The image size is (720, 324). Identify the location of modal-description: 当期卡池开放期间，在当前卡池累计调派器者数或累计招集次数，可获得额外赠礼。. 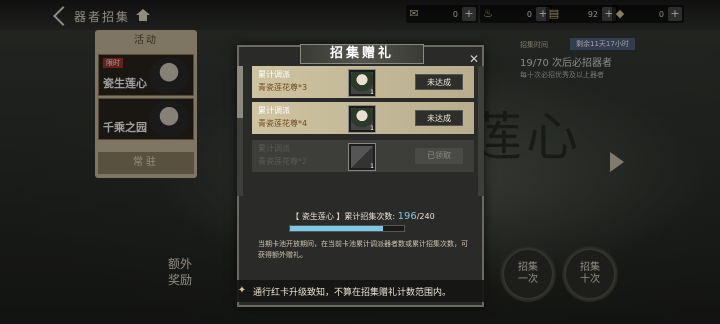
(363, 249).